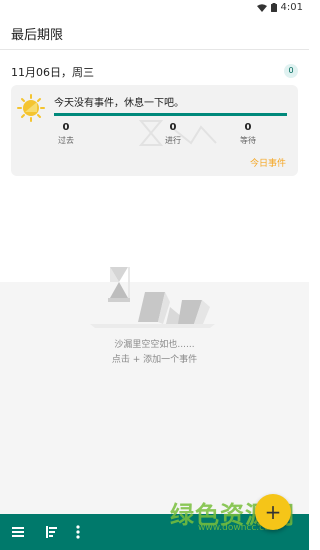 The height and width of the screenshot is (550, 320). I want to click on stat-past: 0 过去, so click(66, 134).